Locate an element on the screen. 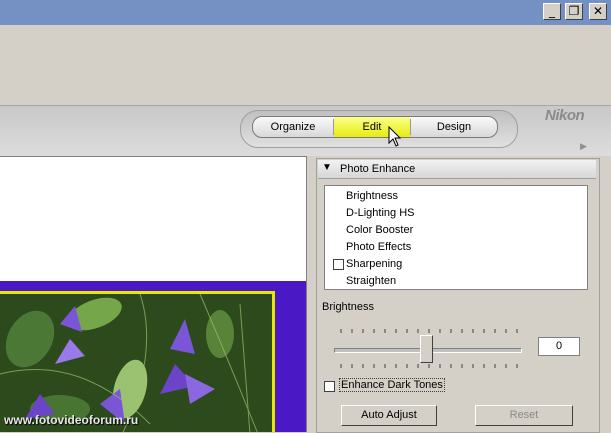 The image size is (611, 433). watermark-text: www.fotovideoforum.ru is located at coordinates (71, 420).